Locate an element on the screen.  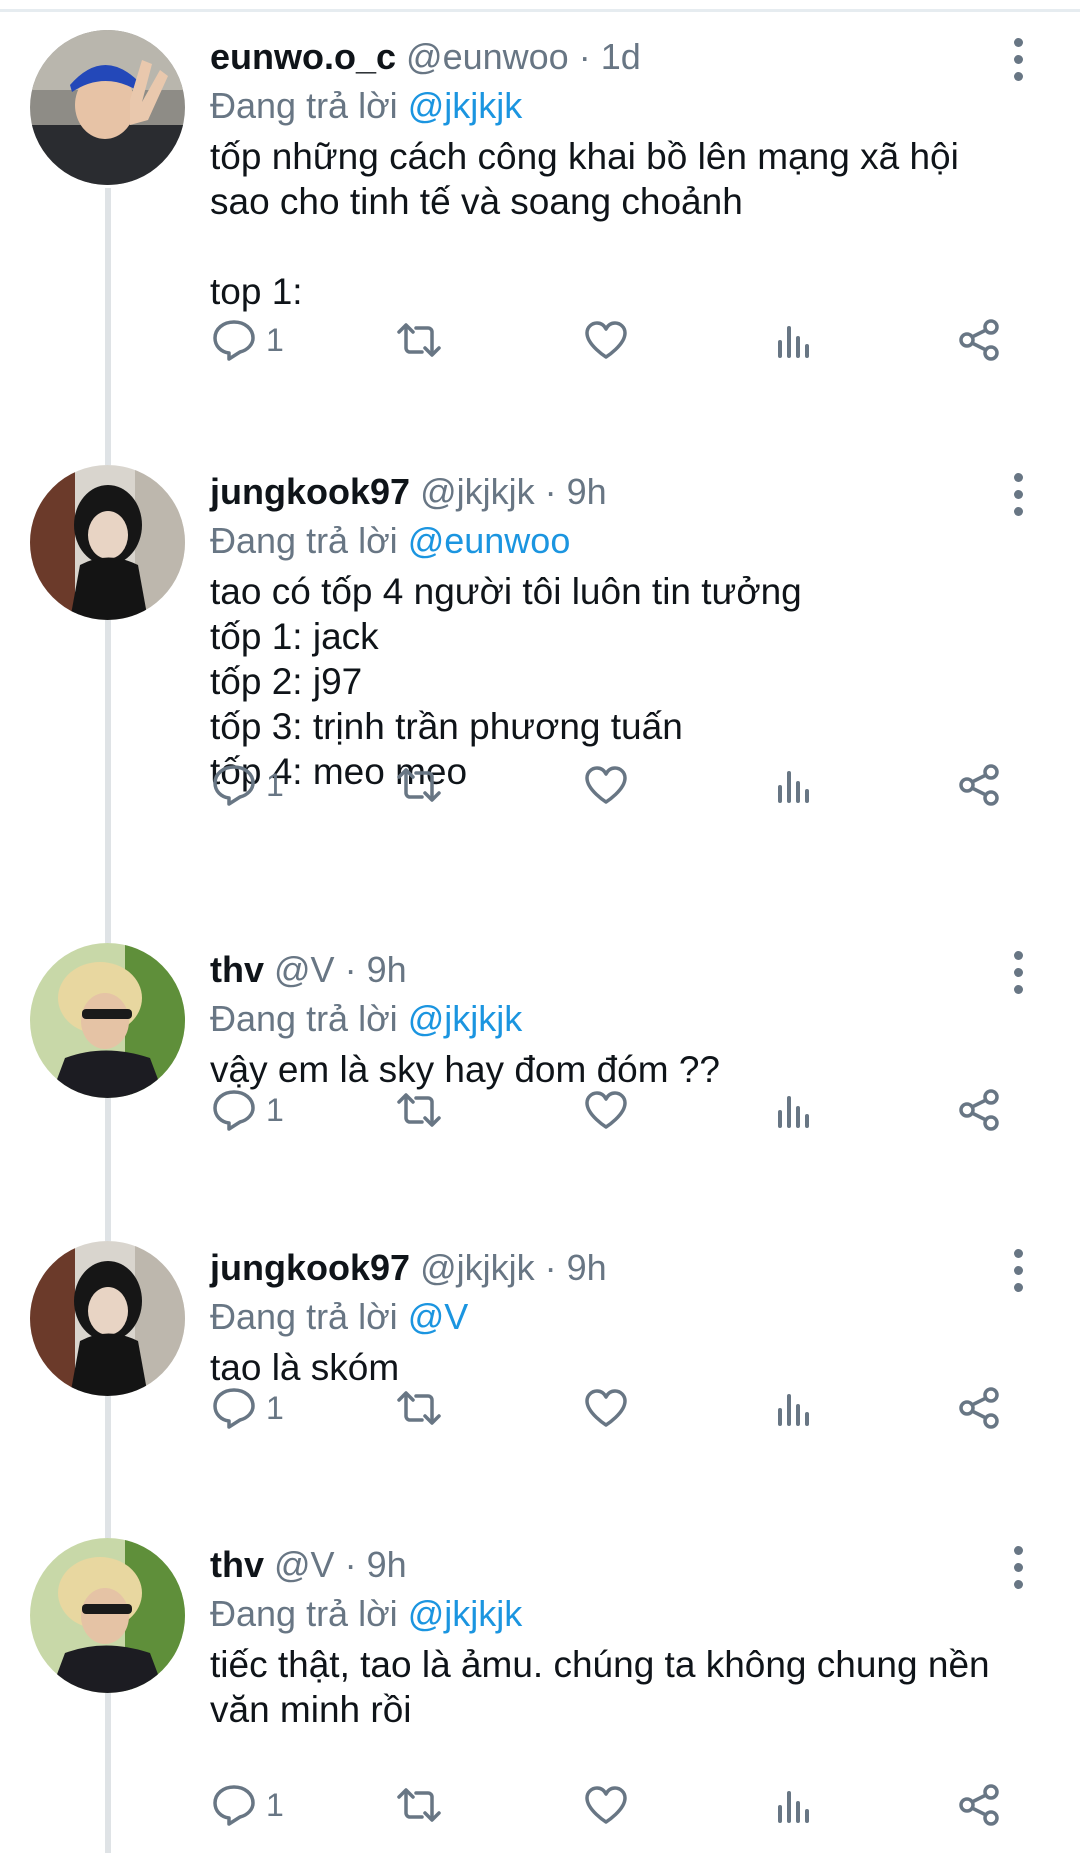
mention-link: @eunwoo is located at coordinates (489, 540).